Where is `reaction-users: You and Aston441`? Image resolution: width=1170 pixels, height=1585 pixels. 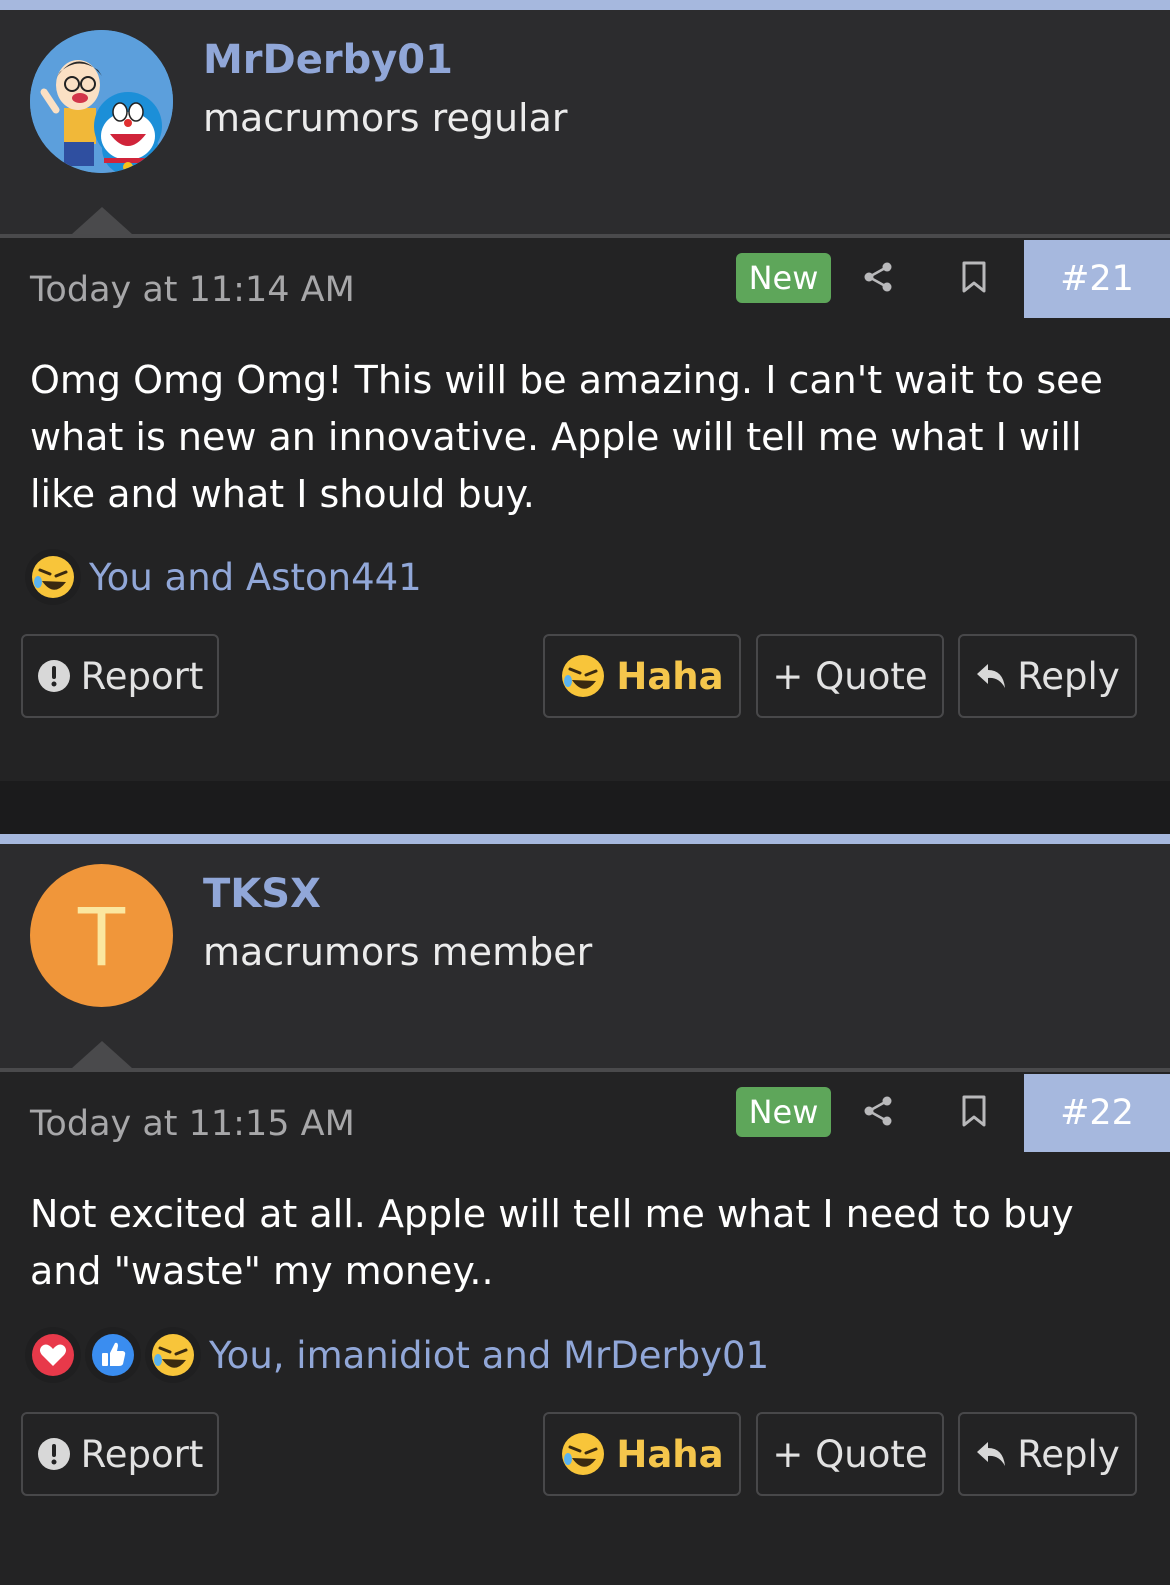 reaction-users: You and Aston441 is located at coordinates (255, 577).